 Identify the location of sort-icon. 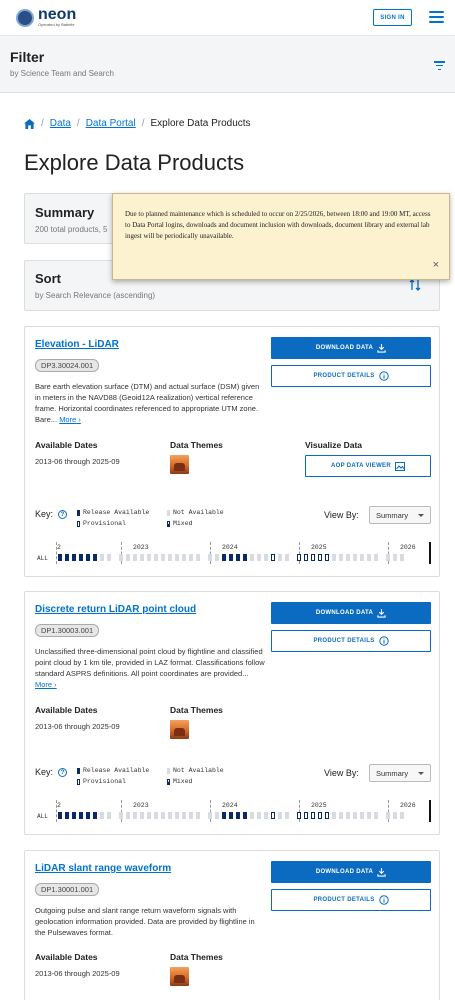
(415, 285).